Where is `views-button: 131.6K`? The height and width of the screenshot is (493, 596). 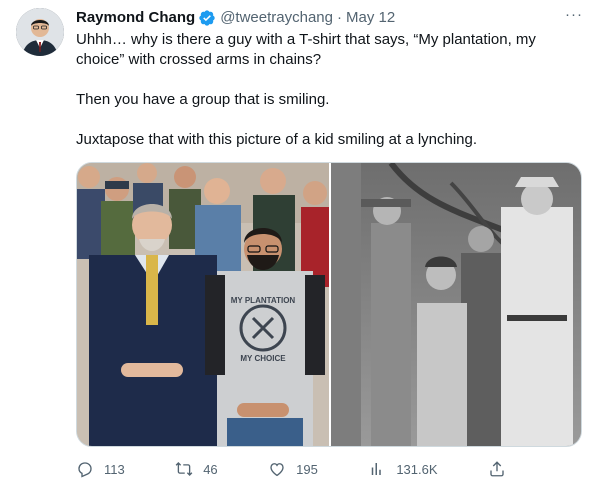
views-button: 131.6K is located at coordinates (403, 469).